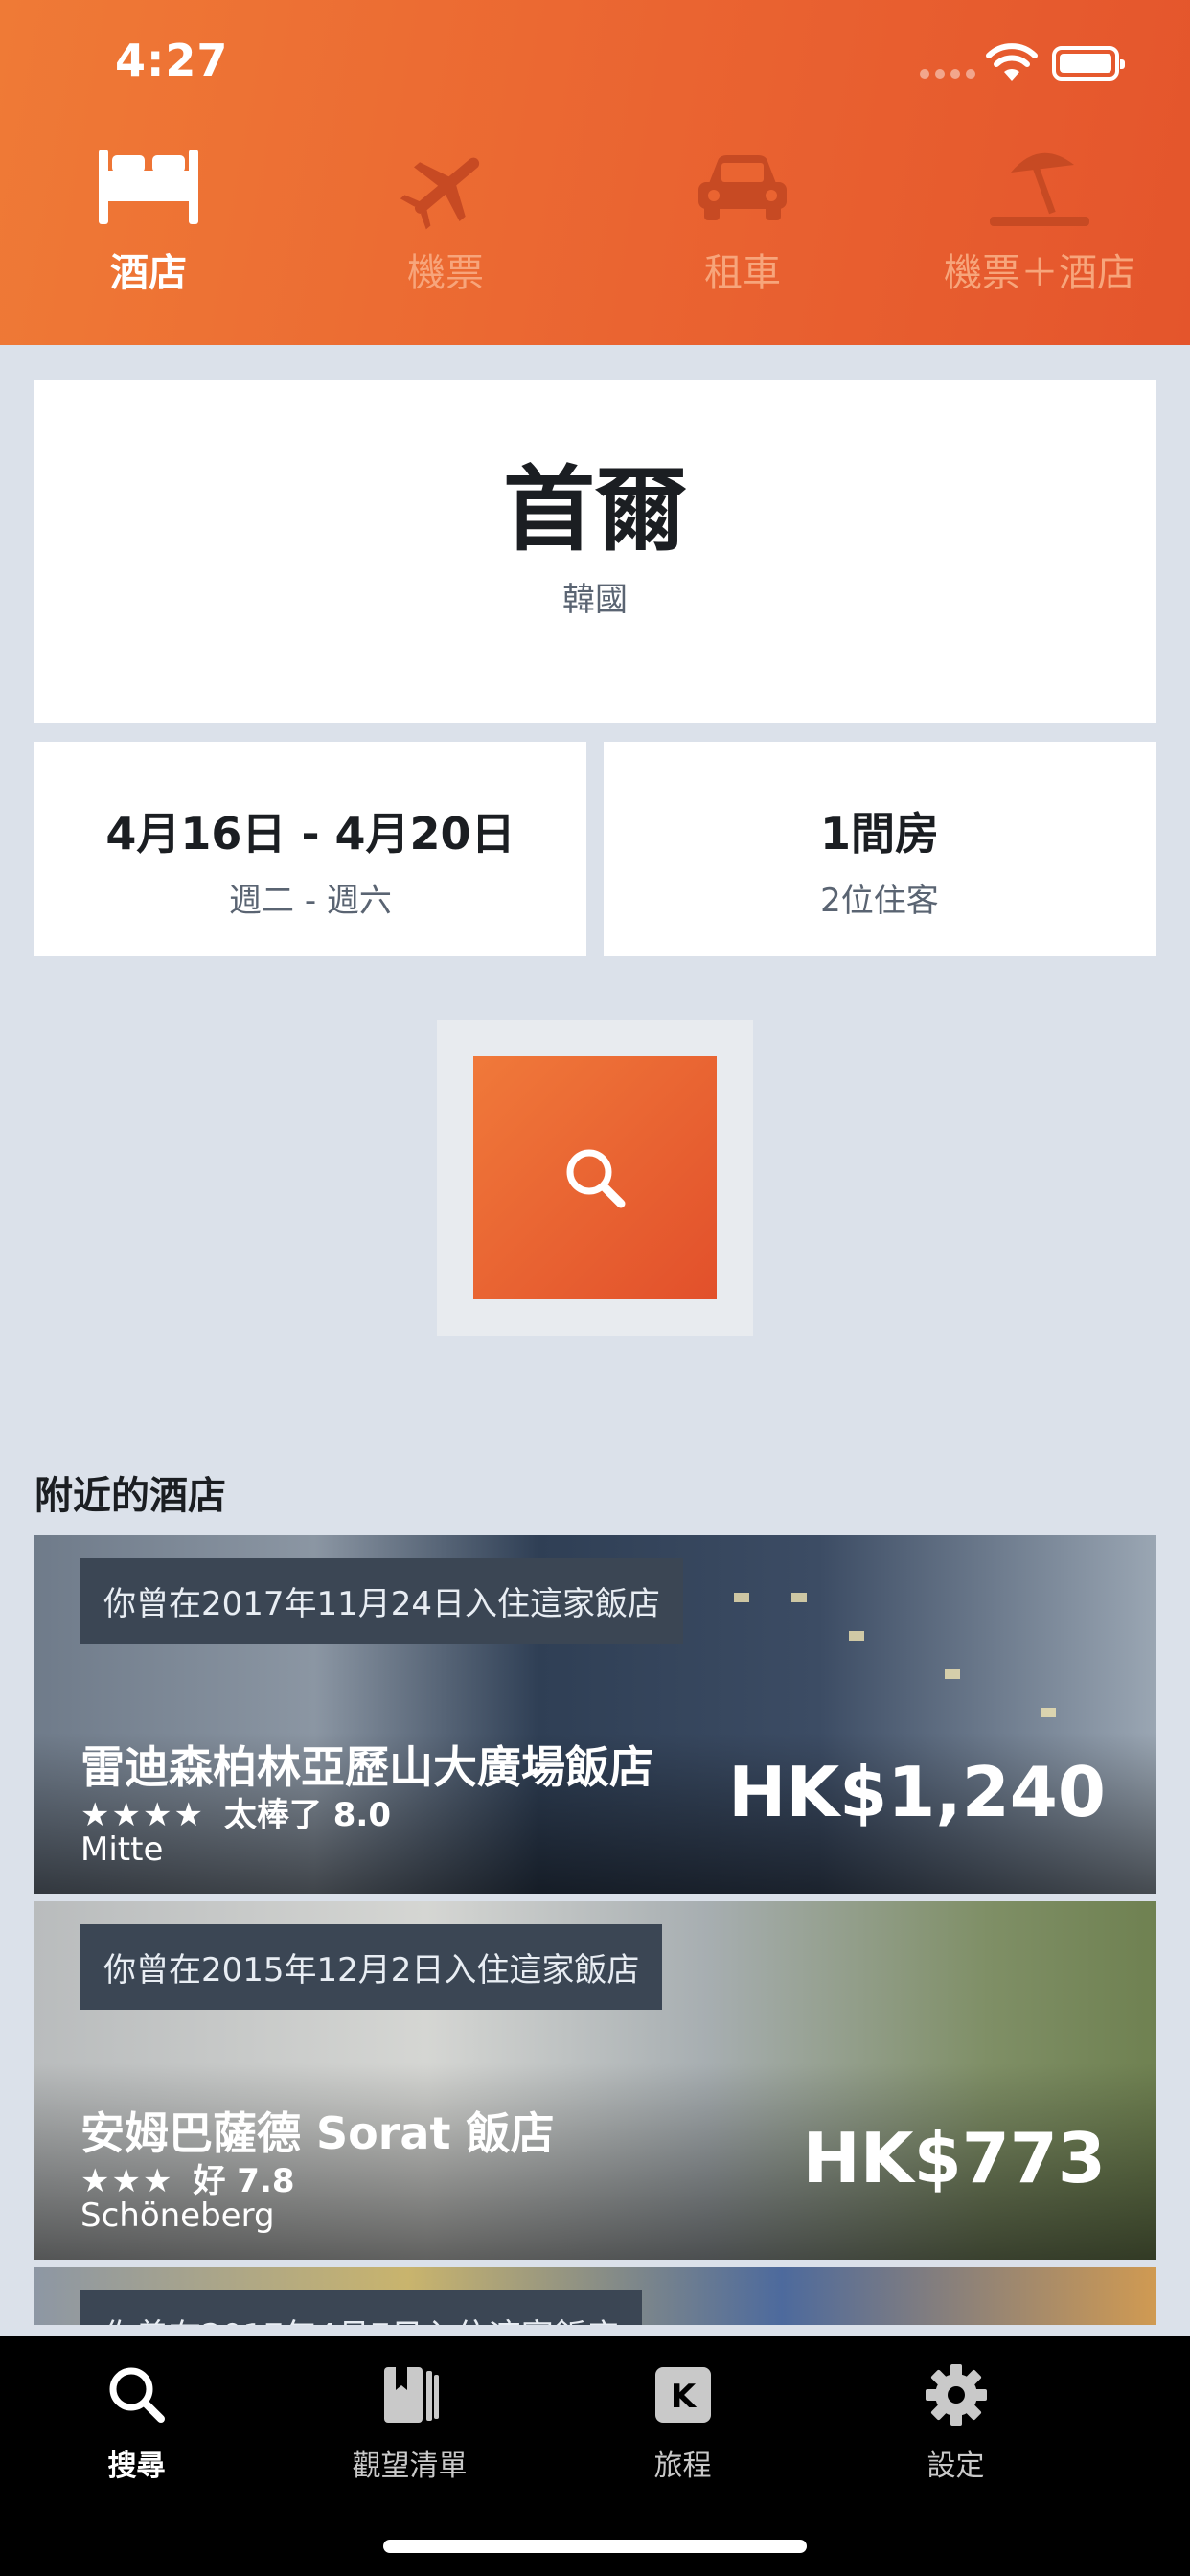 The image size is (1190, 2576). I want to click on date-days: 週二 - 週六, so click(311, 901).